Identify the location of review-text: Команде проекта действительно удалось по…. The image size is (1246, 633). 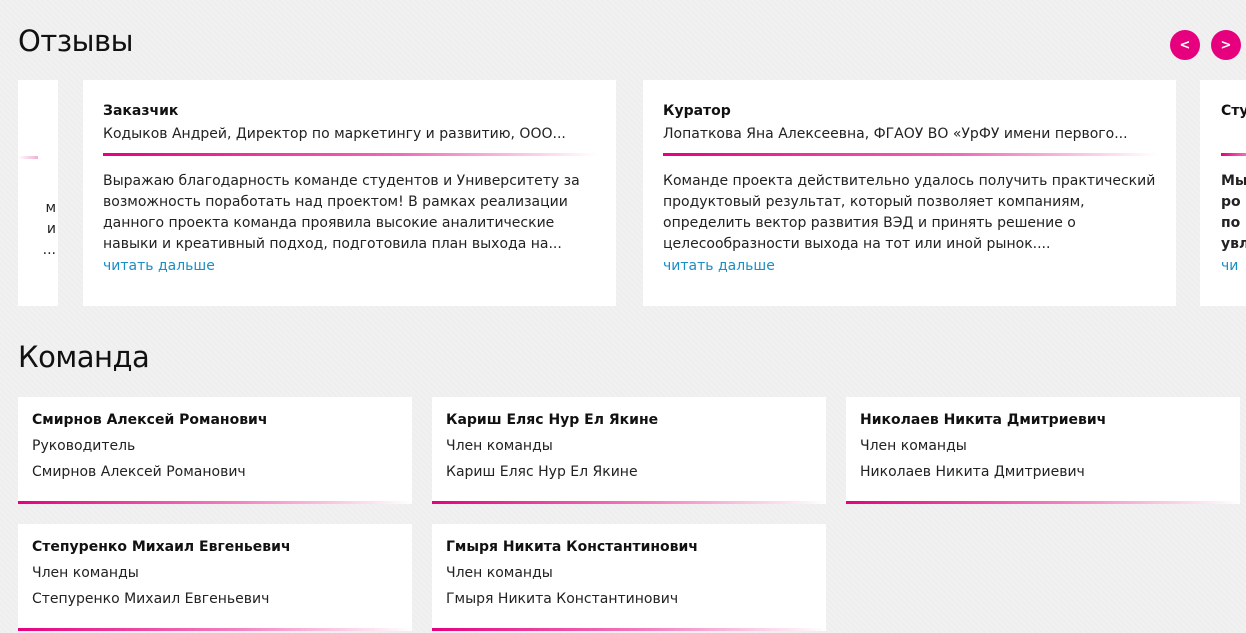
(909, 212).